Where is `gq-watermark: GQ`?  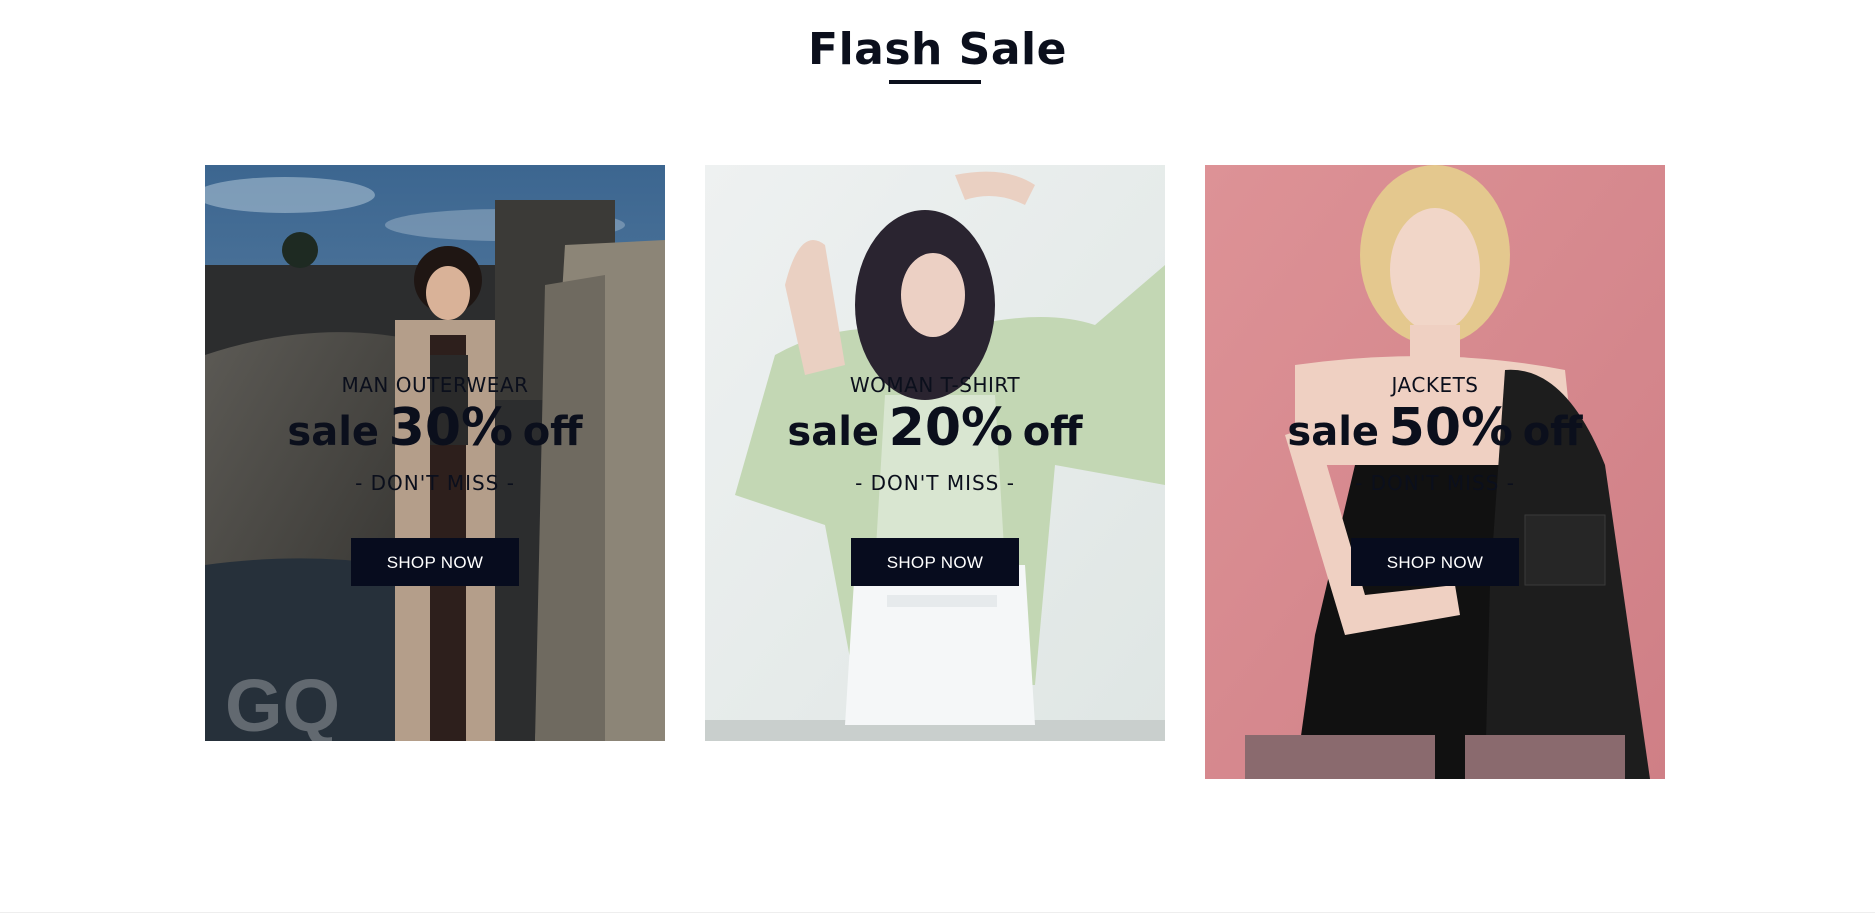
gq-watermark: GQ is located at coordinates (282, 702).